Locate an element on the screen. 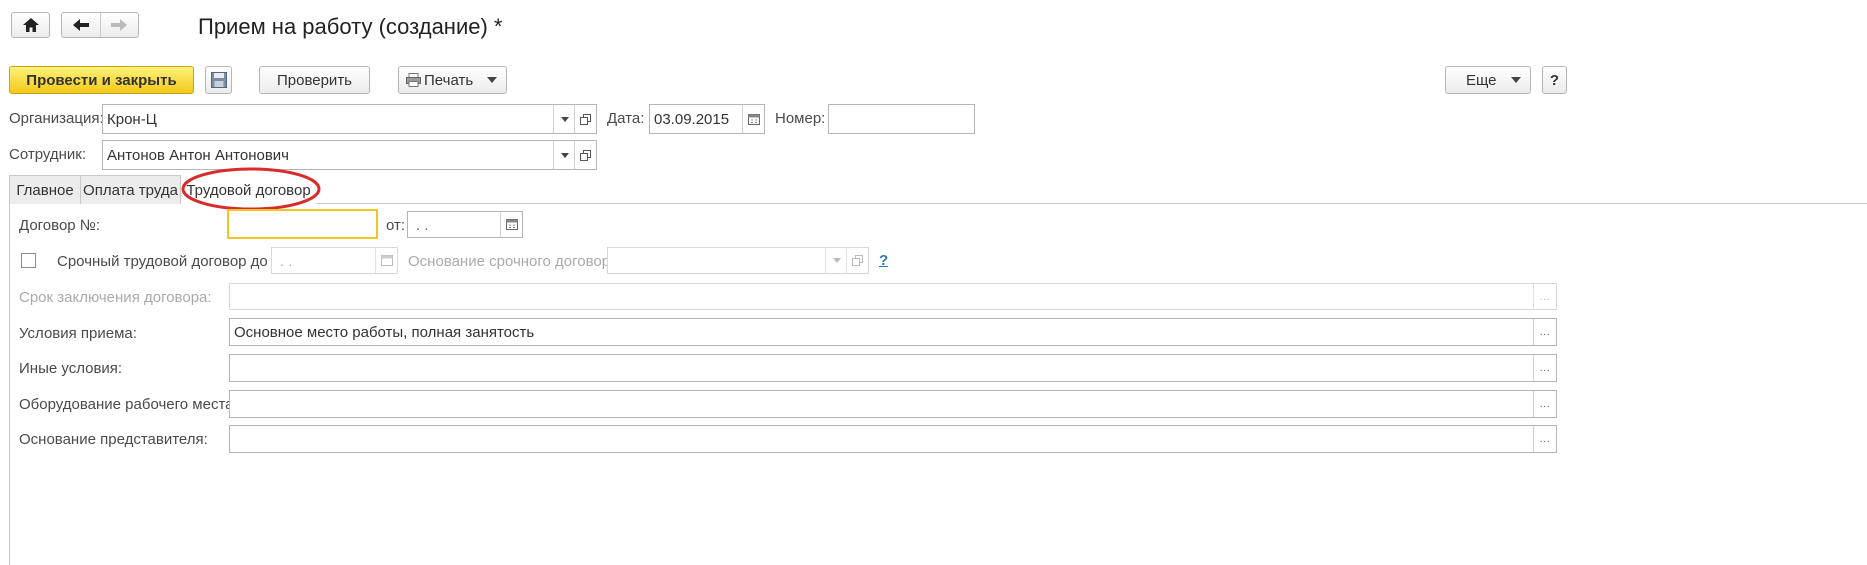  more-button-label: Еще is located at coordinates (1481, 80).